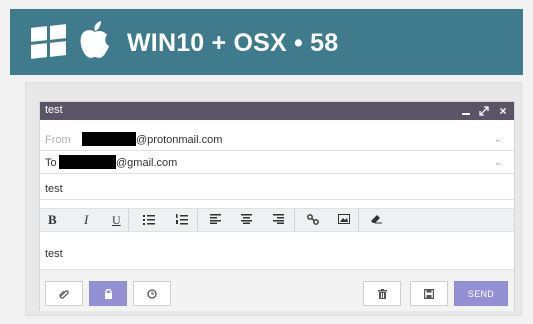 The image size is (533, 324). I want to click on to-label: To, so click(51, 163).